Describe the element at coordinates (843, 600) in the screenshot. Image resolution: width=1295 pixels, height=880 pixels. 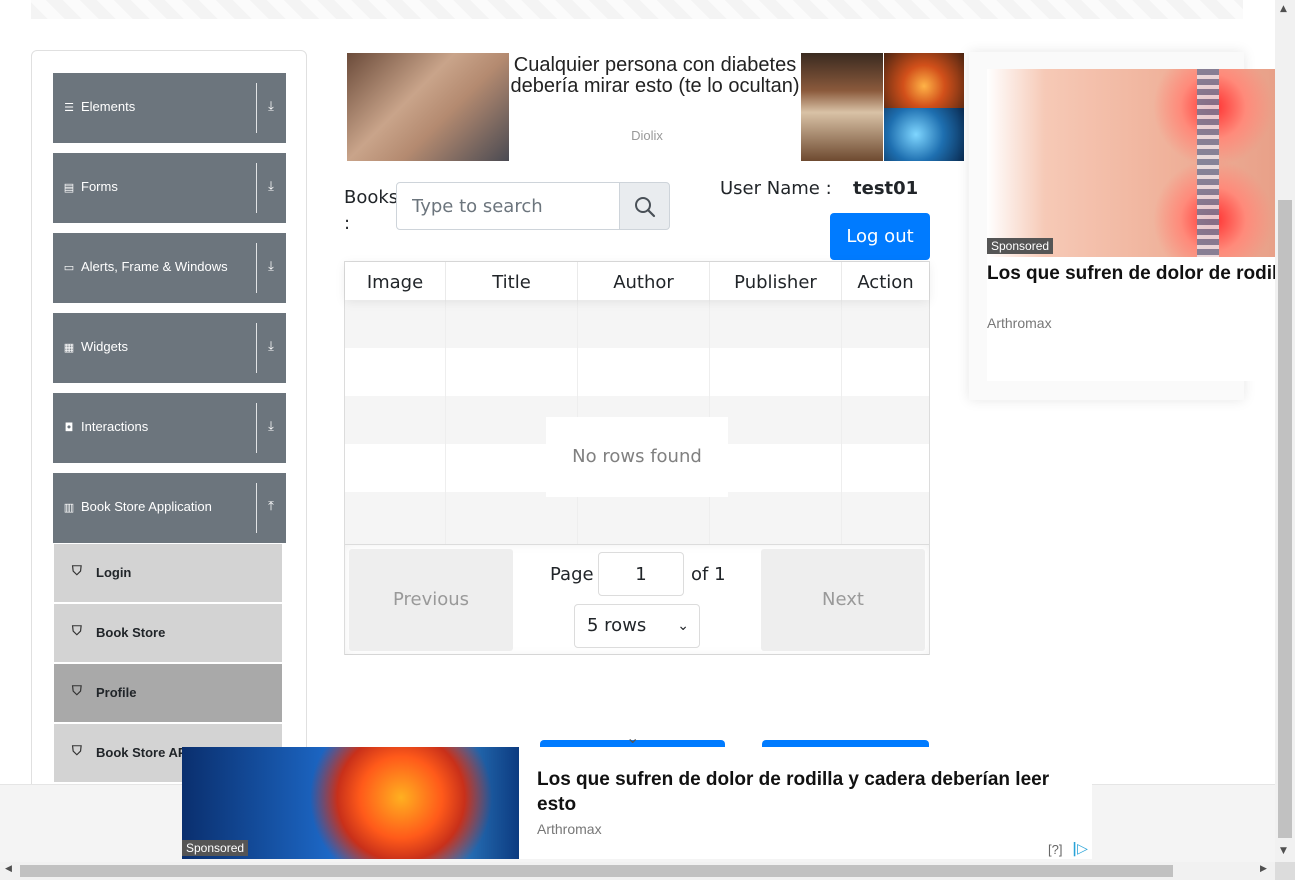
I see `next-button: Next` at that location.